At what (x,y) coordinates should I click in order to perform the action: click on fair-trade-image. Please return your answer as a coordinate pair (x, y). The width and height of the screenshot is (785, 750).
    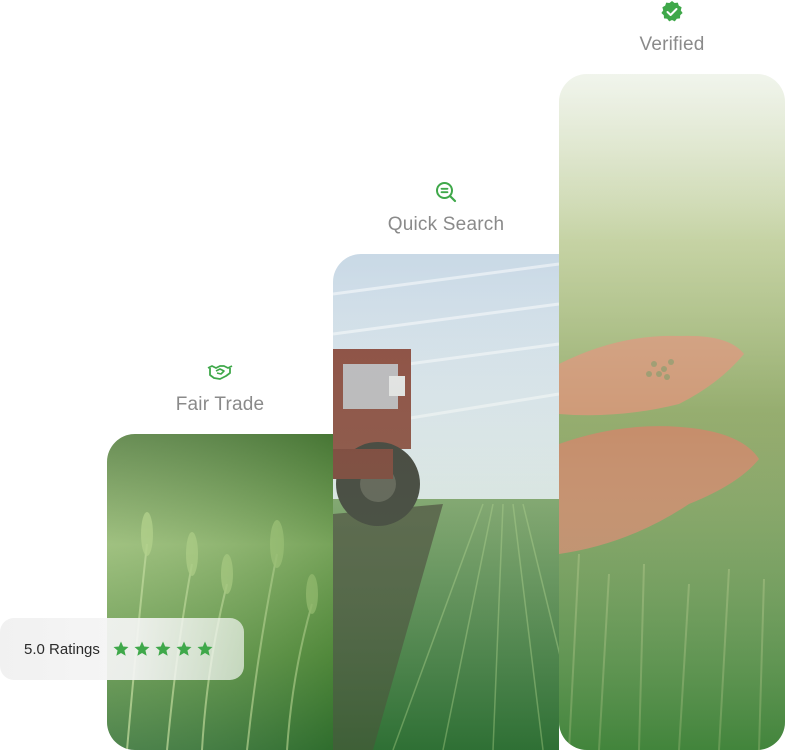
    Looking at the image, I should click on (220, 592).